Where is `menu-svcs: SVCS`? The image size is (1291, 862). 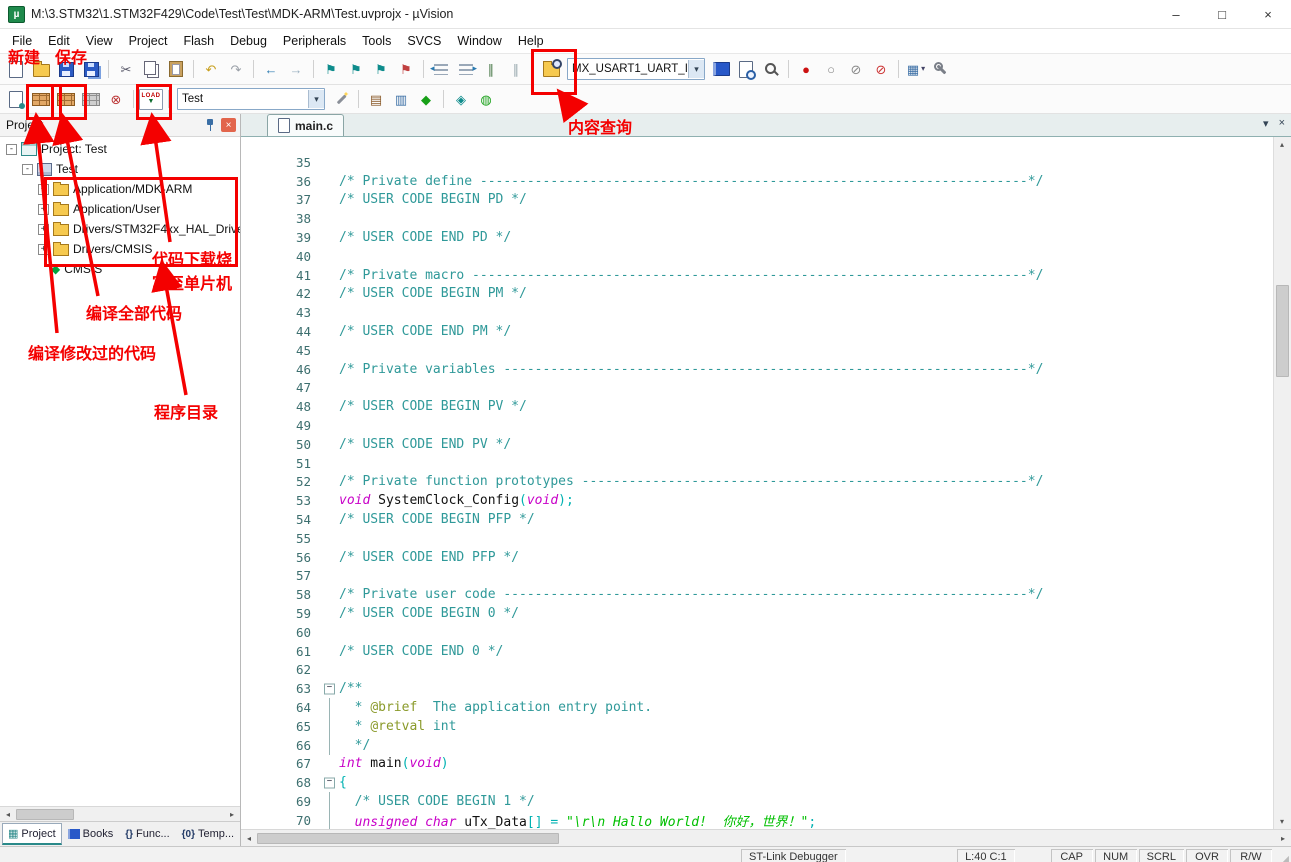
menu-svcs: SVCS is located at coordinates (424, 41).